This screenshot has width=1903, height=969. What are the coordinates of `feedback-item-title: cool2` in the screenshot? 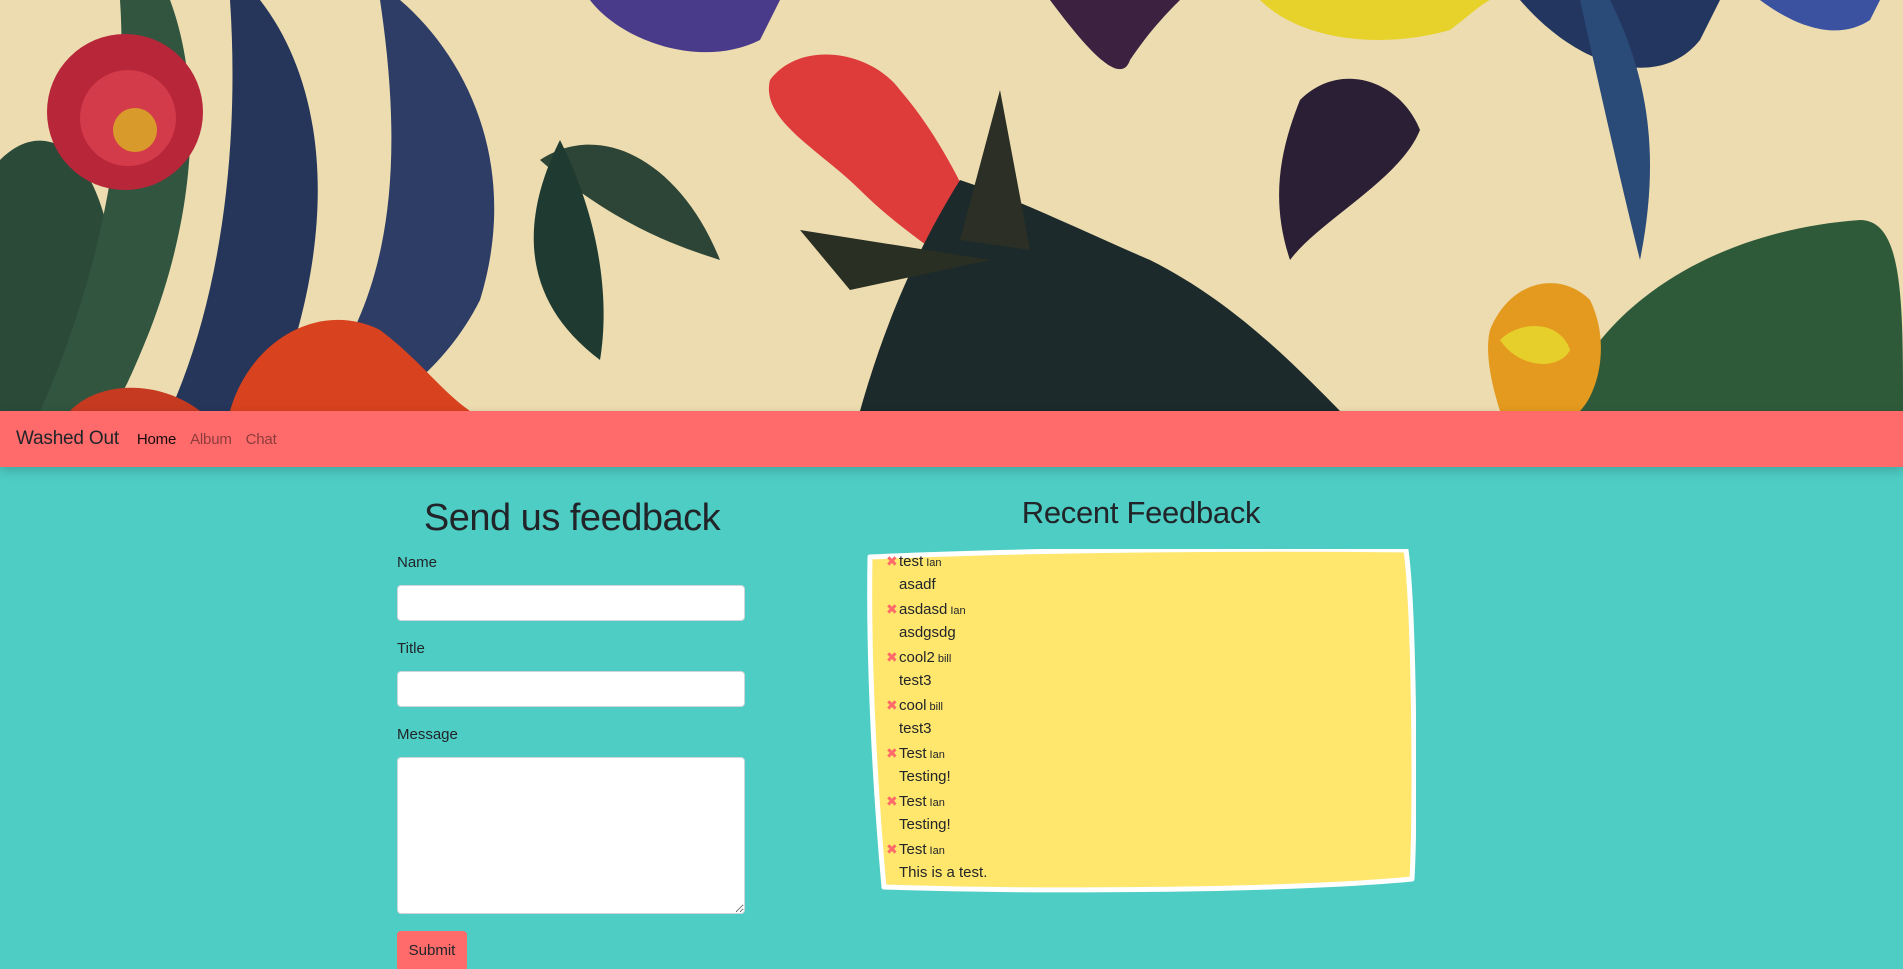 It's located at (917, 657).